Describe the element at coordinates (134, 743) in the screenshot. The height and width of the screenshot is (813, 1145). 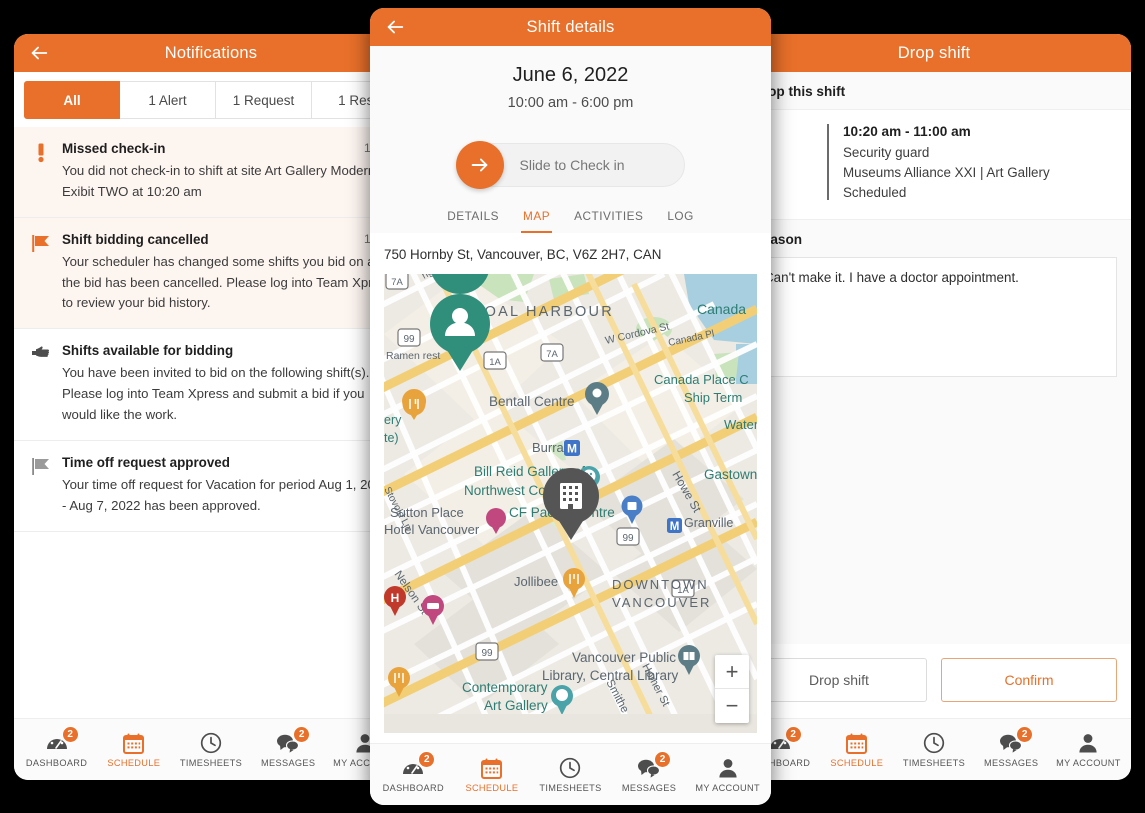
I see `calendar-icon` at that location.